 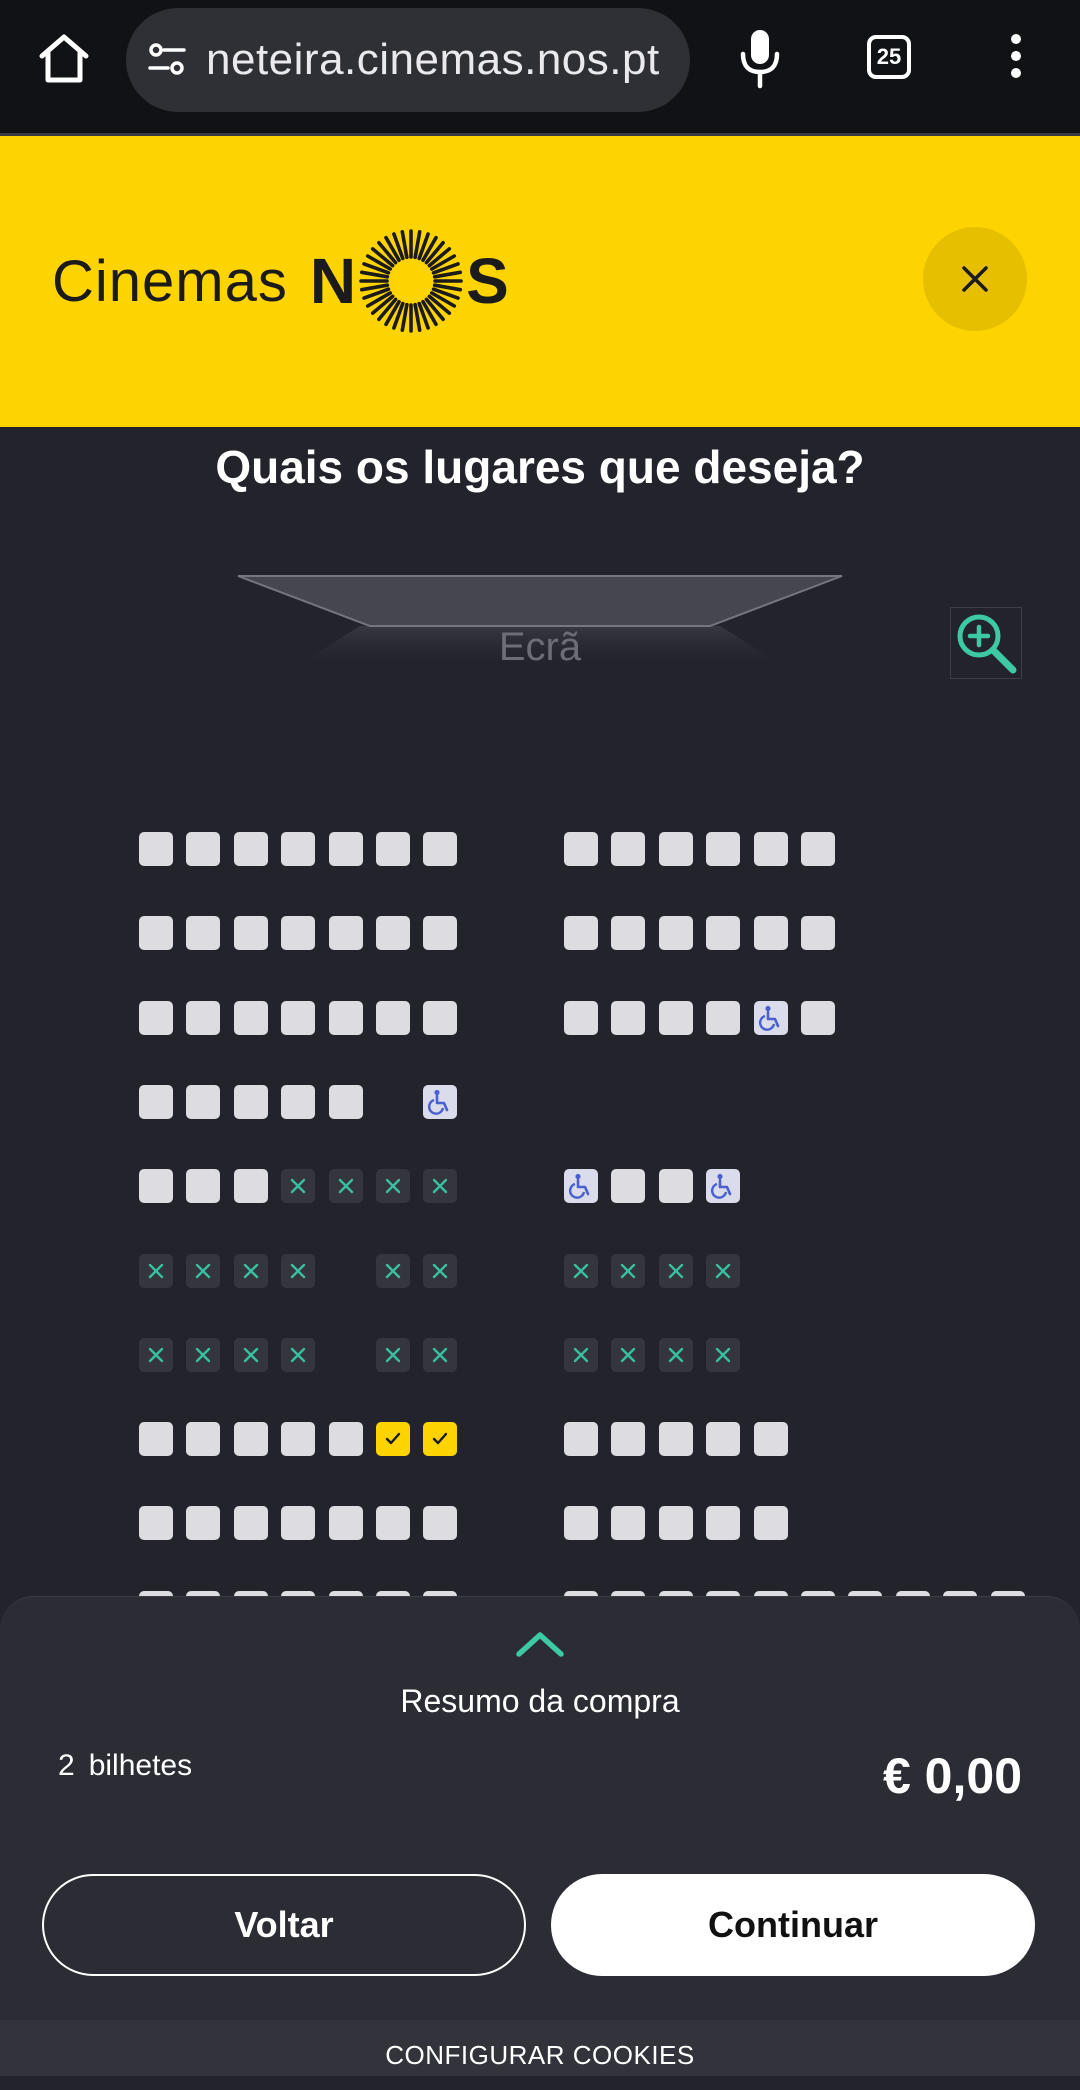 What do you see at coordinates (540, 1701) in the screenshot?
I see `summary-title: Resumo da compra` at bounding box center [540, 1701].